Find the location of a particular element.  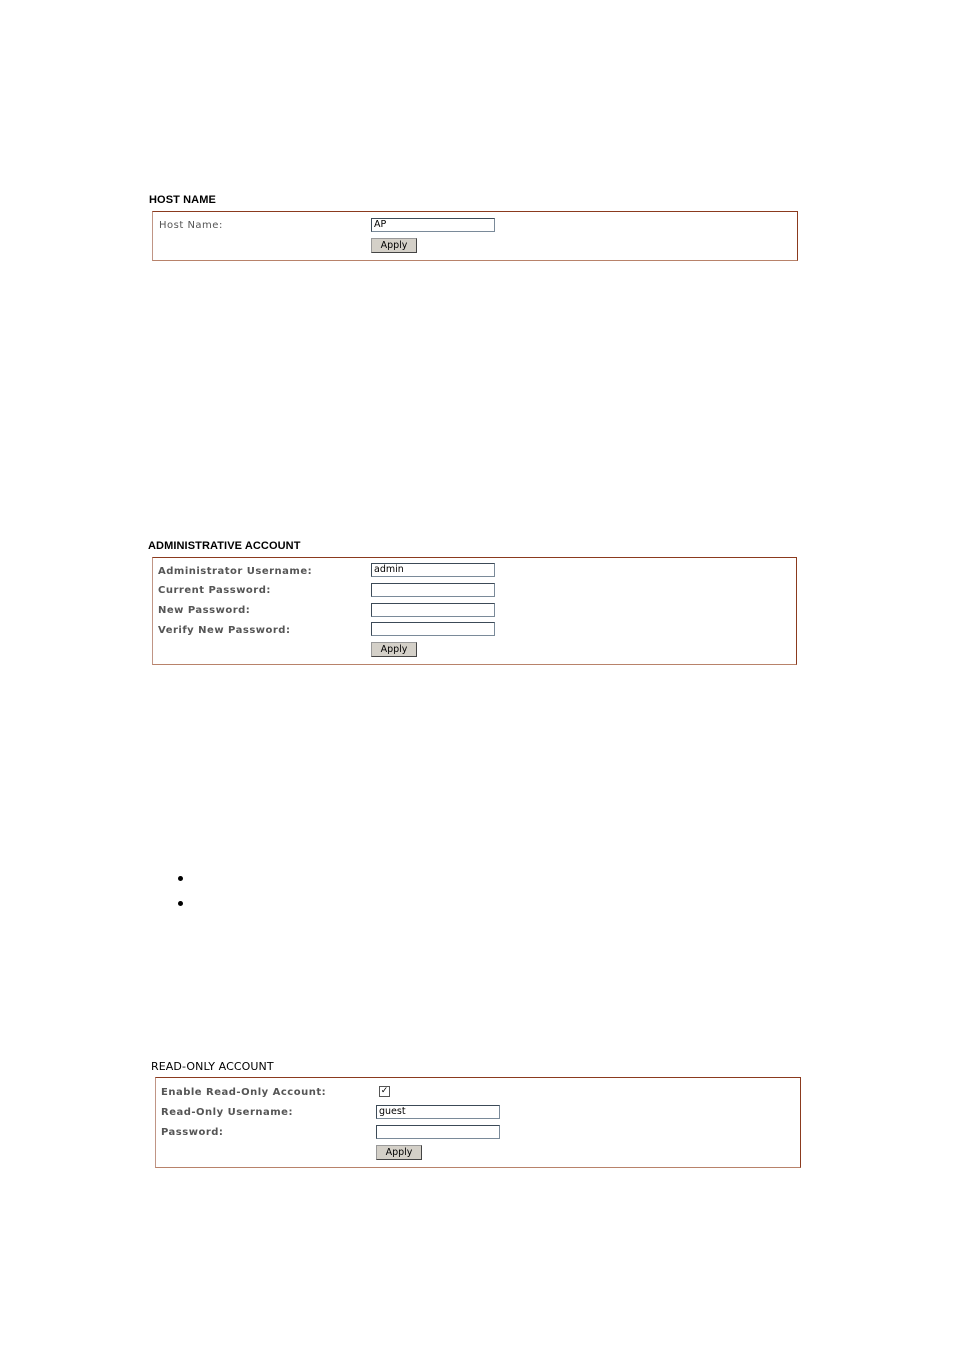

admin-username-label: Administrator Username: is located at coordinates (235, 571).